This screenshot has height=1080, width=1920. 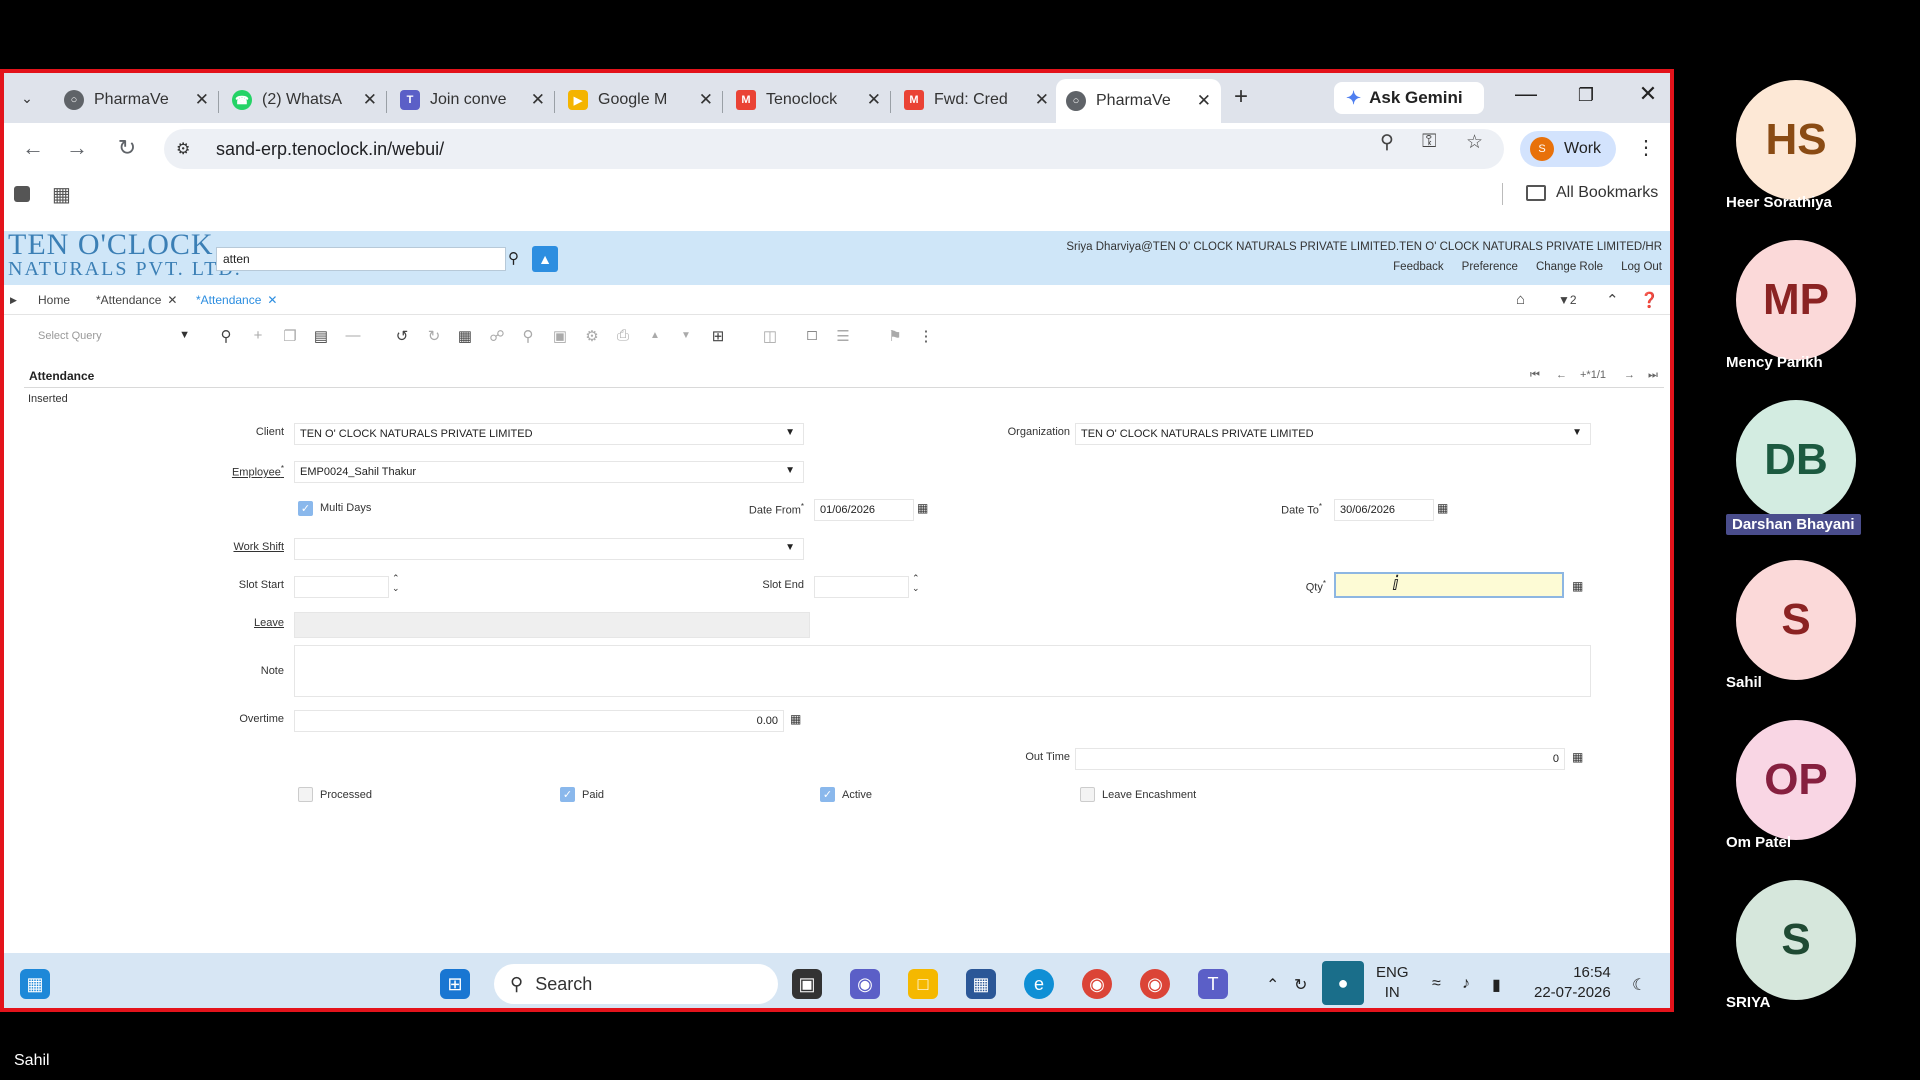 What do you see at coordinates (916, 583) in the screenshot?
I see `slot-end-stepper: ⌃ ⌄` at bounding box center [916, 583].